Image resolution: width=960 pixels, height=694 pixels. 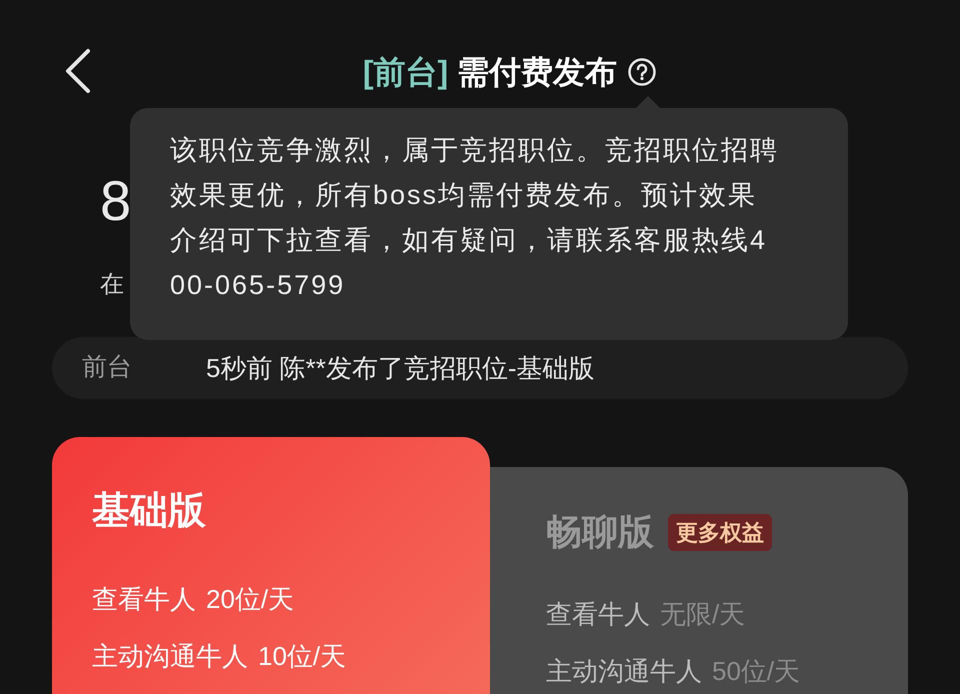 What do you see at coordinates (703, 614) in the screenshot?
I see `feature-value: 无限/天` at bounding box center [703, 614].